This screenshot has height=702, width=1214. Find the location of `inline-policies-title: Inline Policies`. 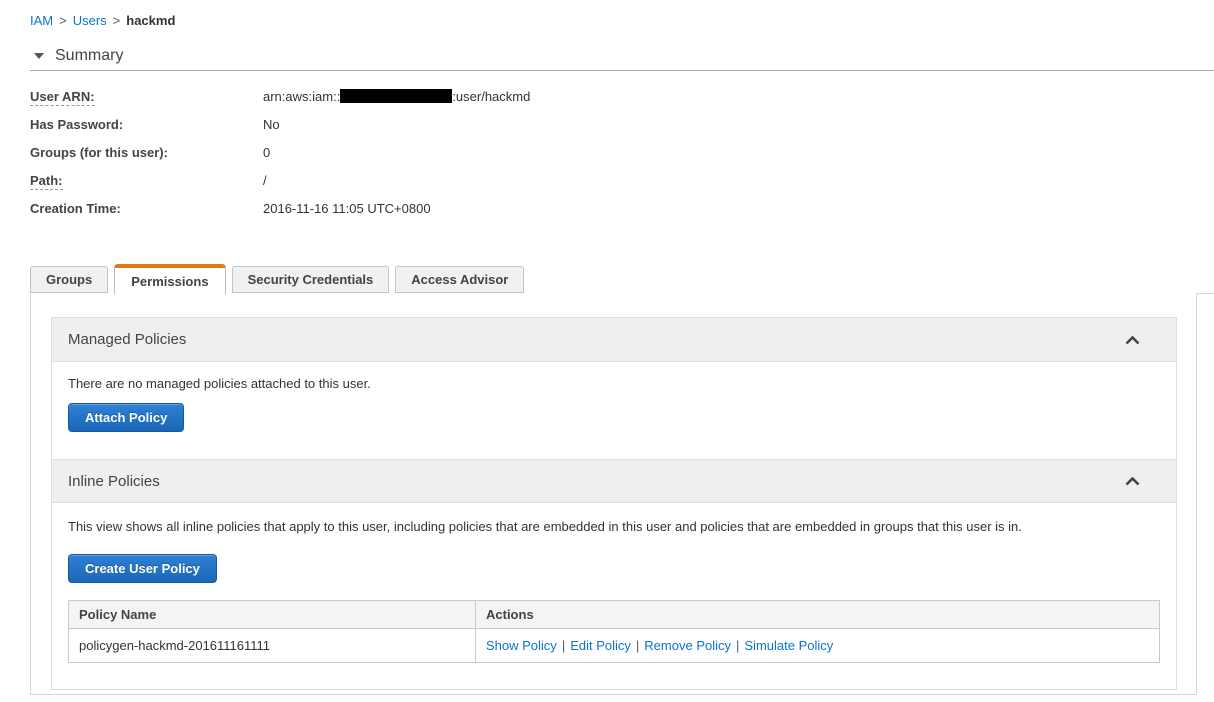

inline-policies-title: Inline Policies is located at coordinates (114, 481).